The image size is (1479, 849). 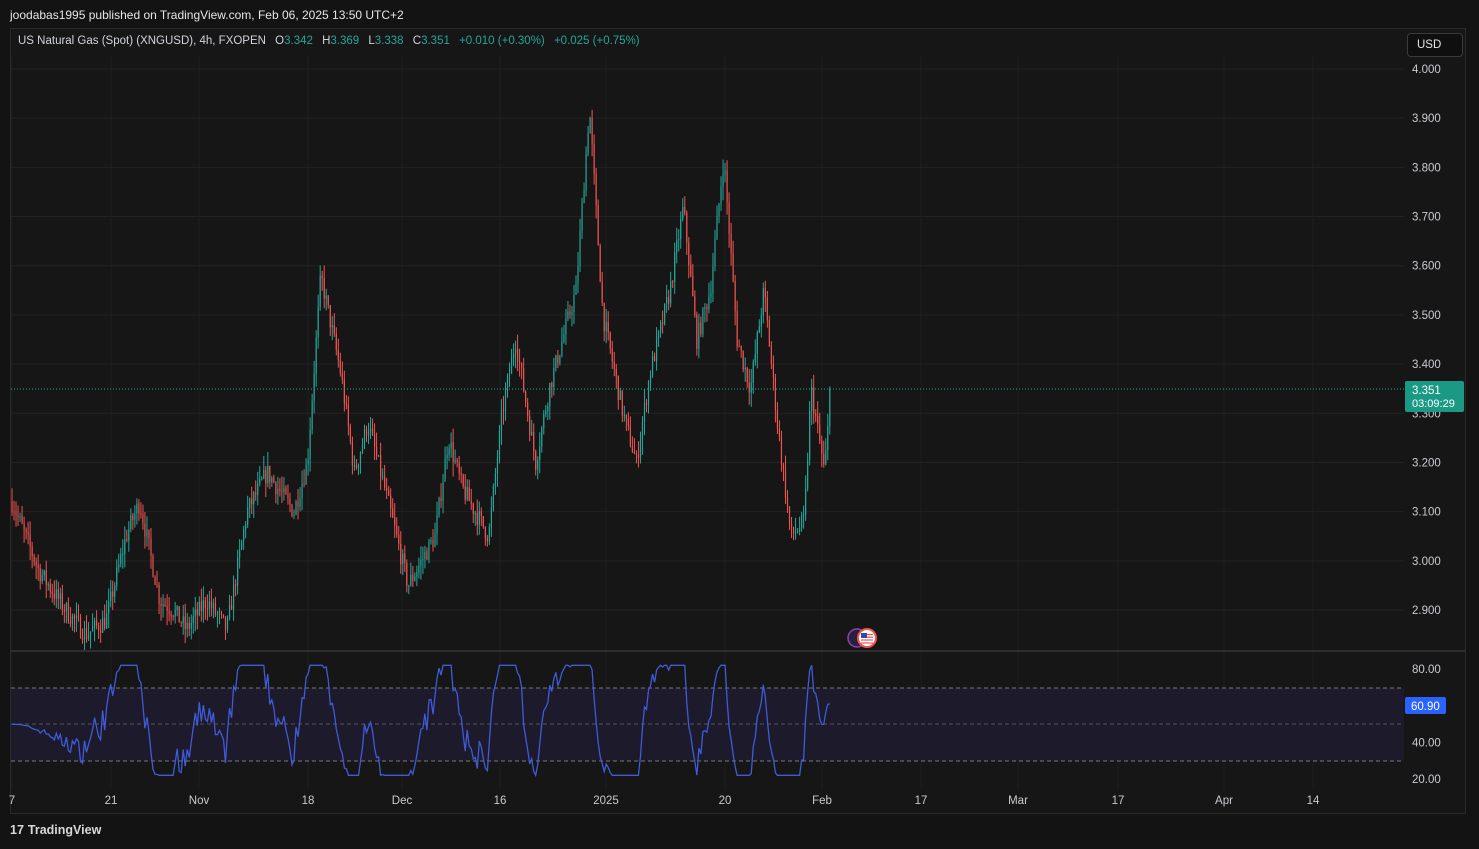 I want to click on open-label: O, so click(x=280, y=41).